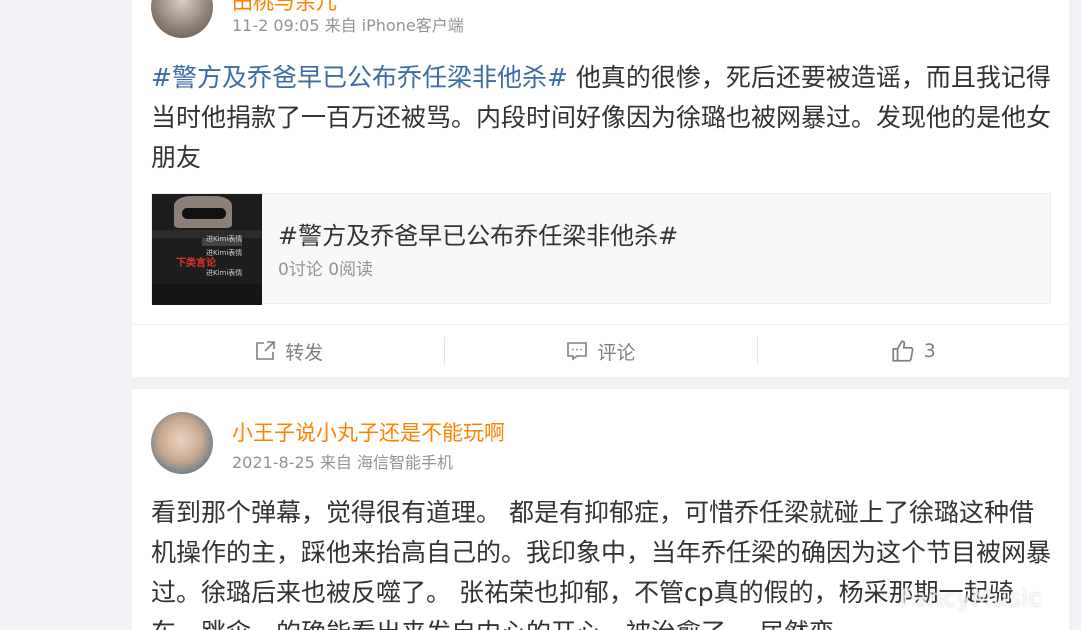  Describe the element at coordinates (304, 352) in the screenshot. I see `repost-label: 转发` at that location.